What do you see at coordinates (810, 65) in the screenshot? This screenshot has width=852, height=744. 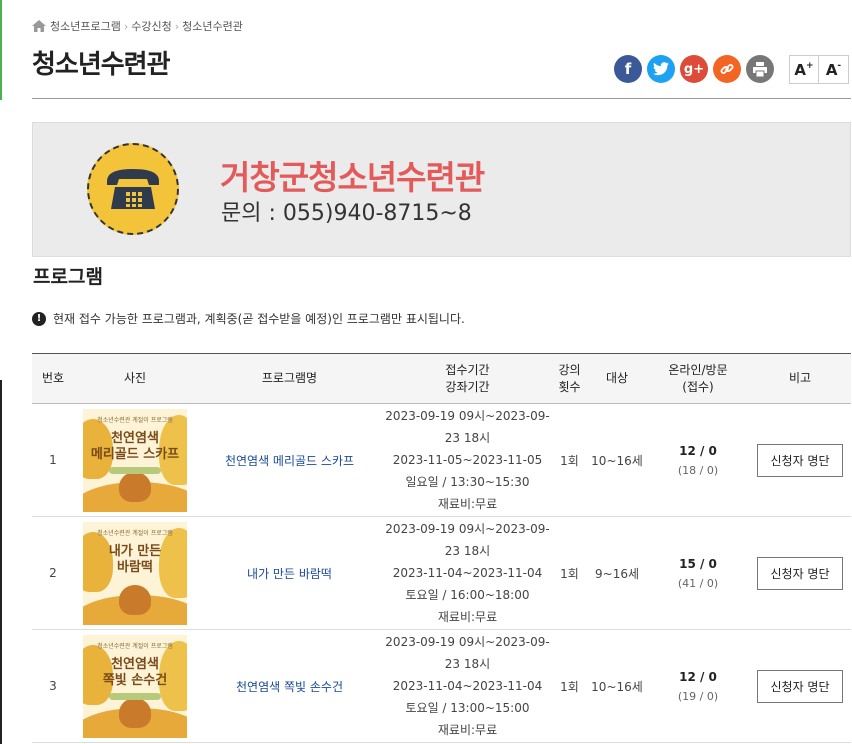 I see `plus-sign: +` at bounding box center [810, 65].